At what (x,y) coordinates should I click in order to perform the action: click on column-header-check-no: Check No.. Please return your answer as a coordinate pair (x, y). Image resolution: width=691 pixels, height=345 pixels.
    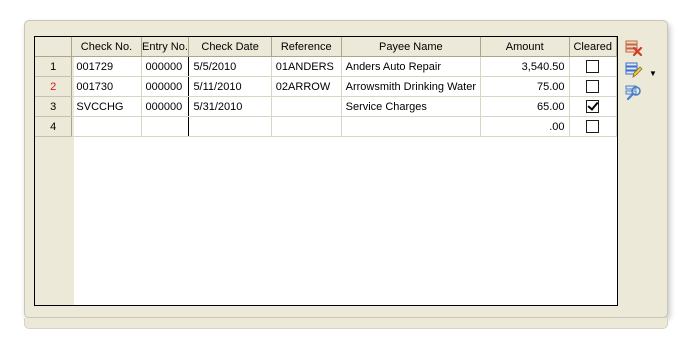
    Looking at the image, I should click on (106, 47).